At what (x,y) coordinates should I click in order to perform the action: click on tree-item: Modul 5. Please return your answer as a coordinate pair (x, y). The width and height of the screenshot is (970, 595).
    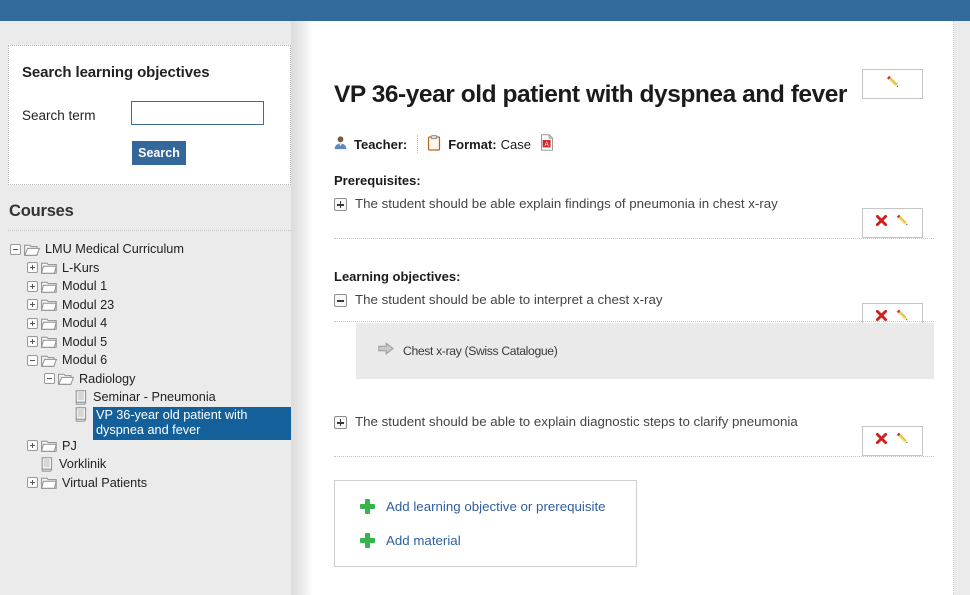
    Looking at the image, I should click on (145, 342).